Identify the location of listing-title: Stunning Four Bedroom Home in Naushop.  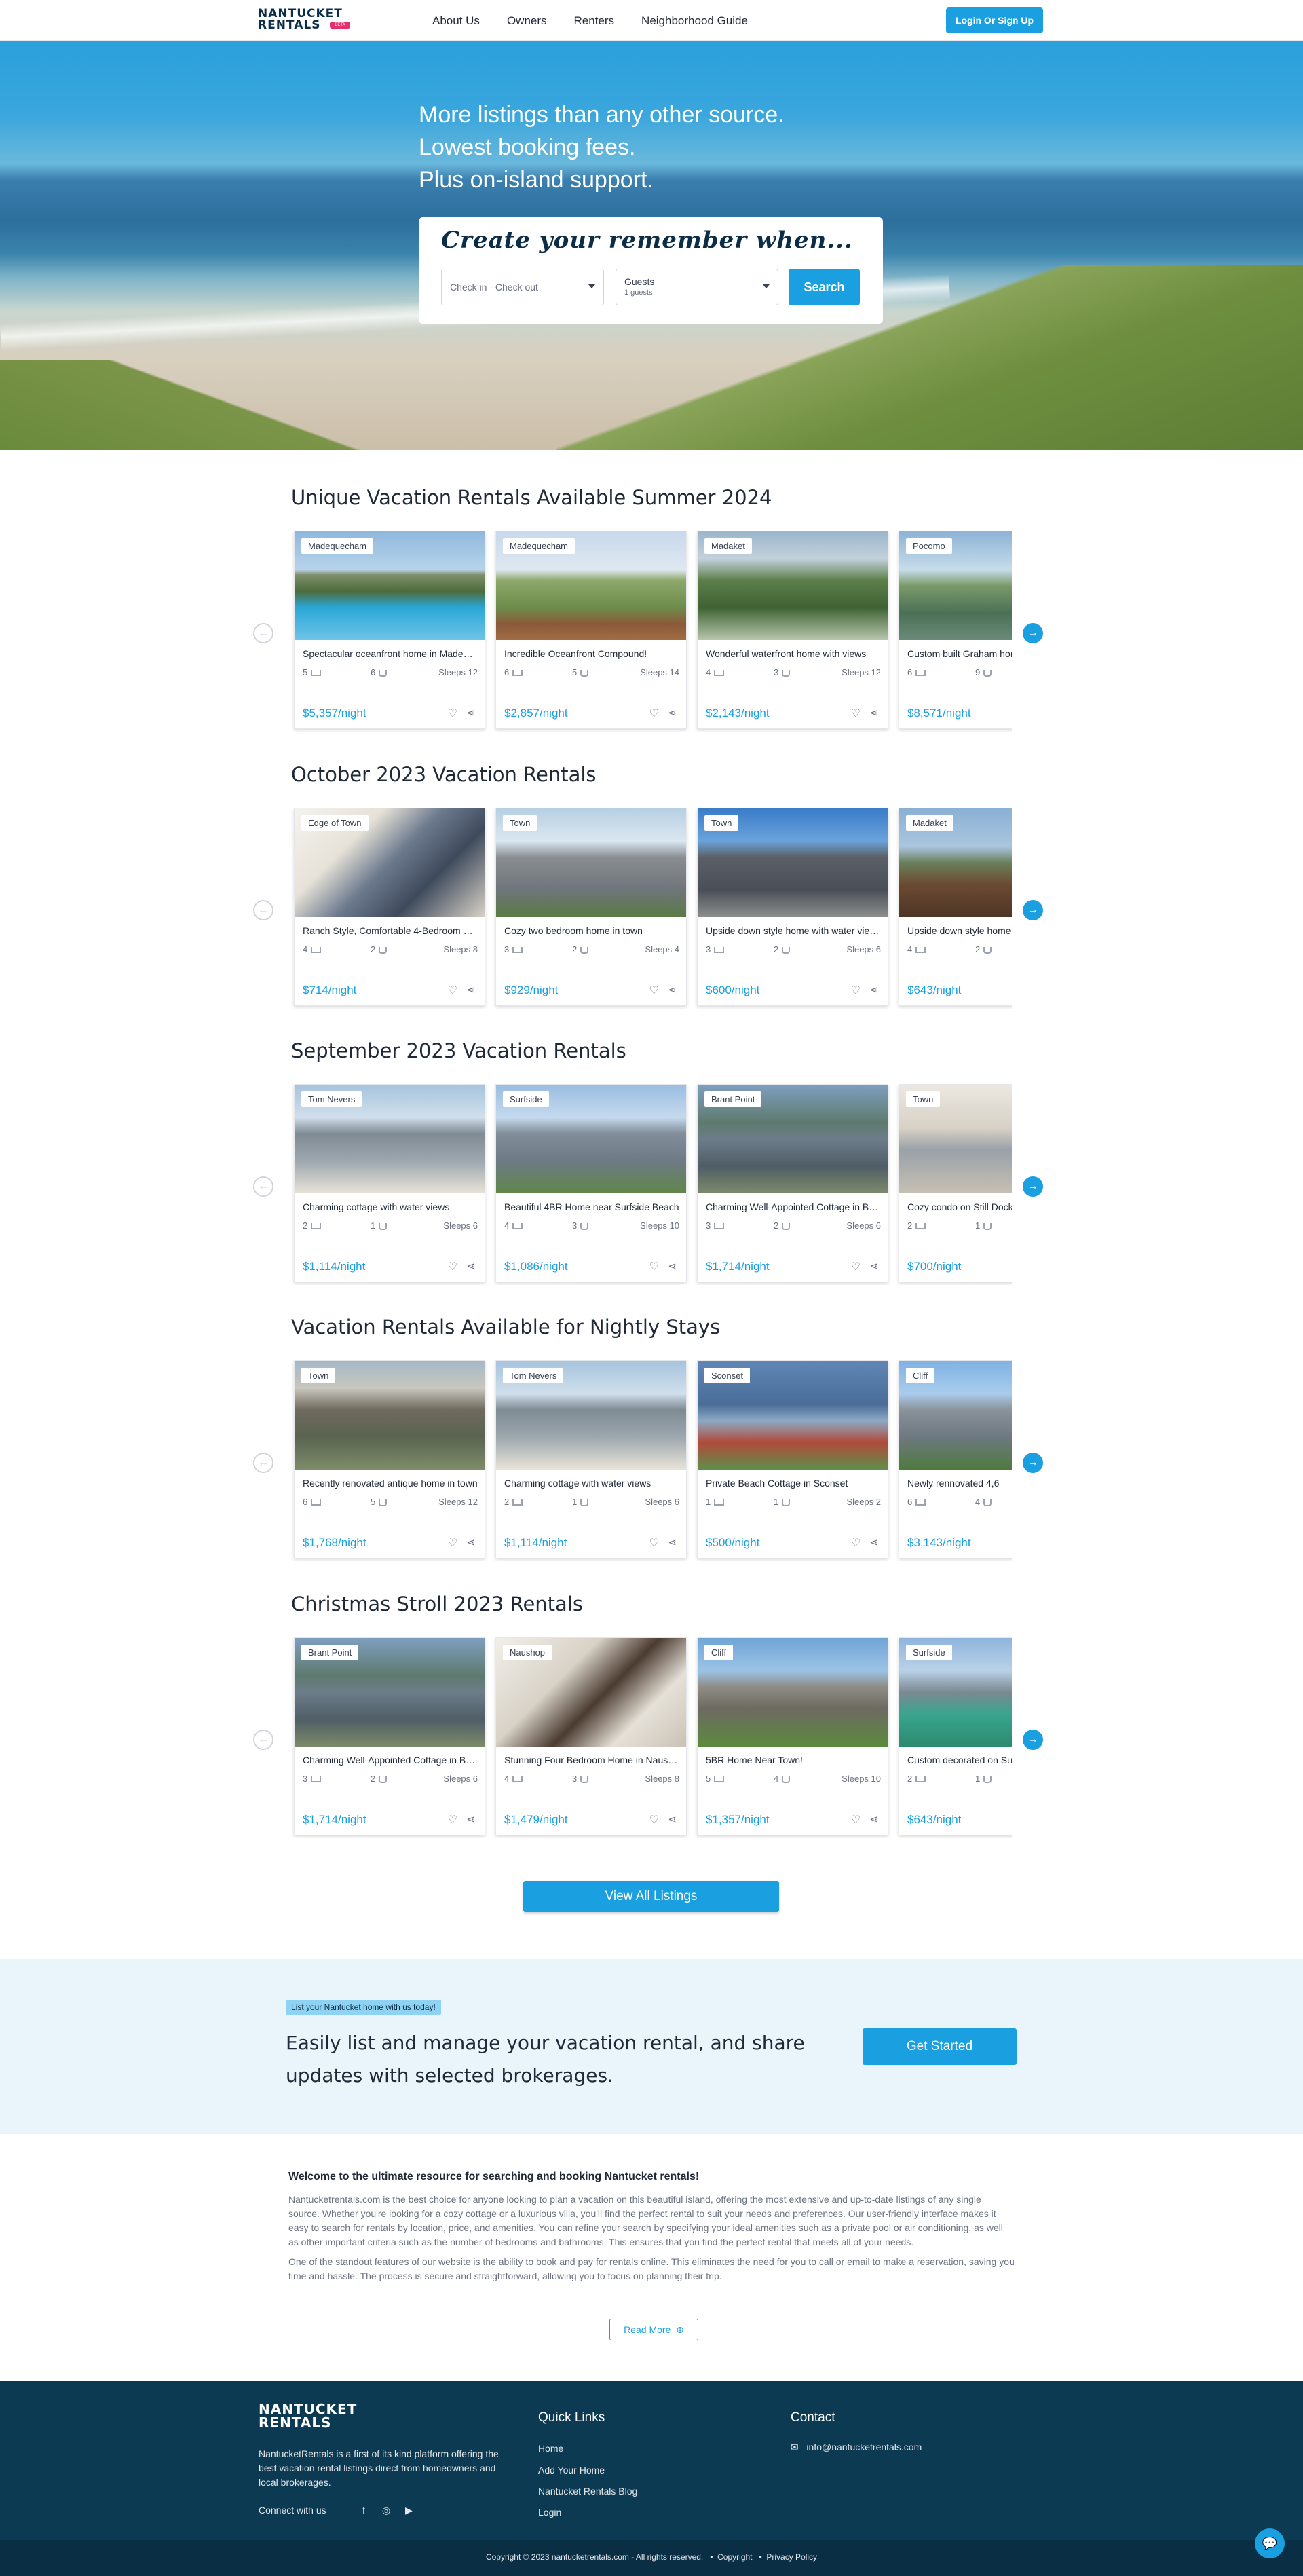
(591, 1760).